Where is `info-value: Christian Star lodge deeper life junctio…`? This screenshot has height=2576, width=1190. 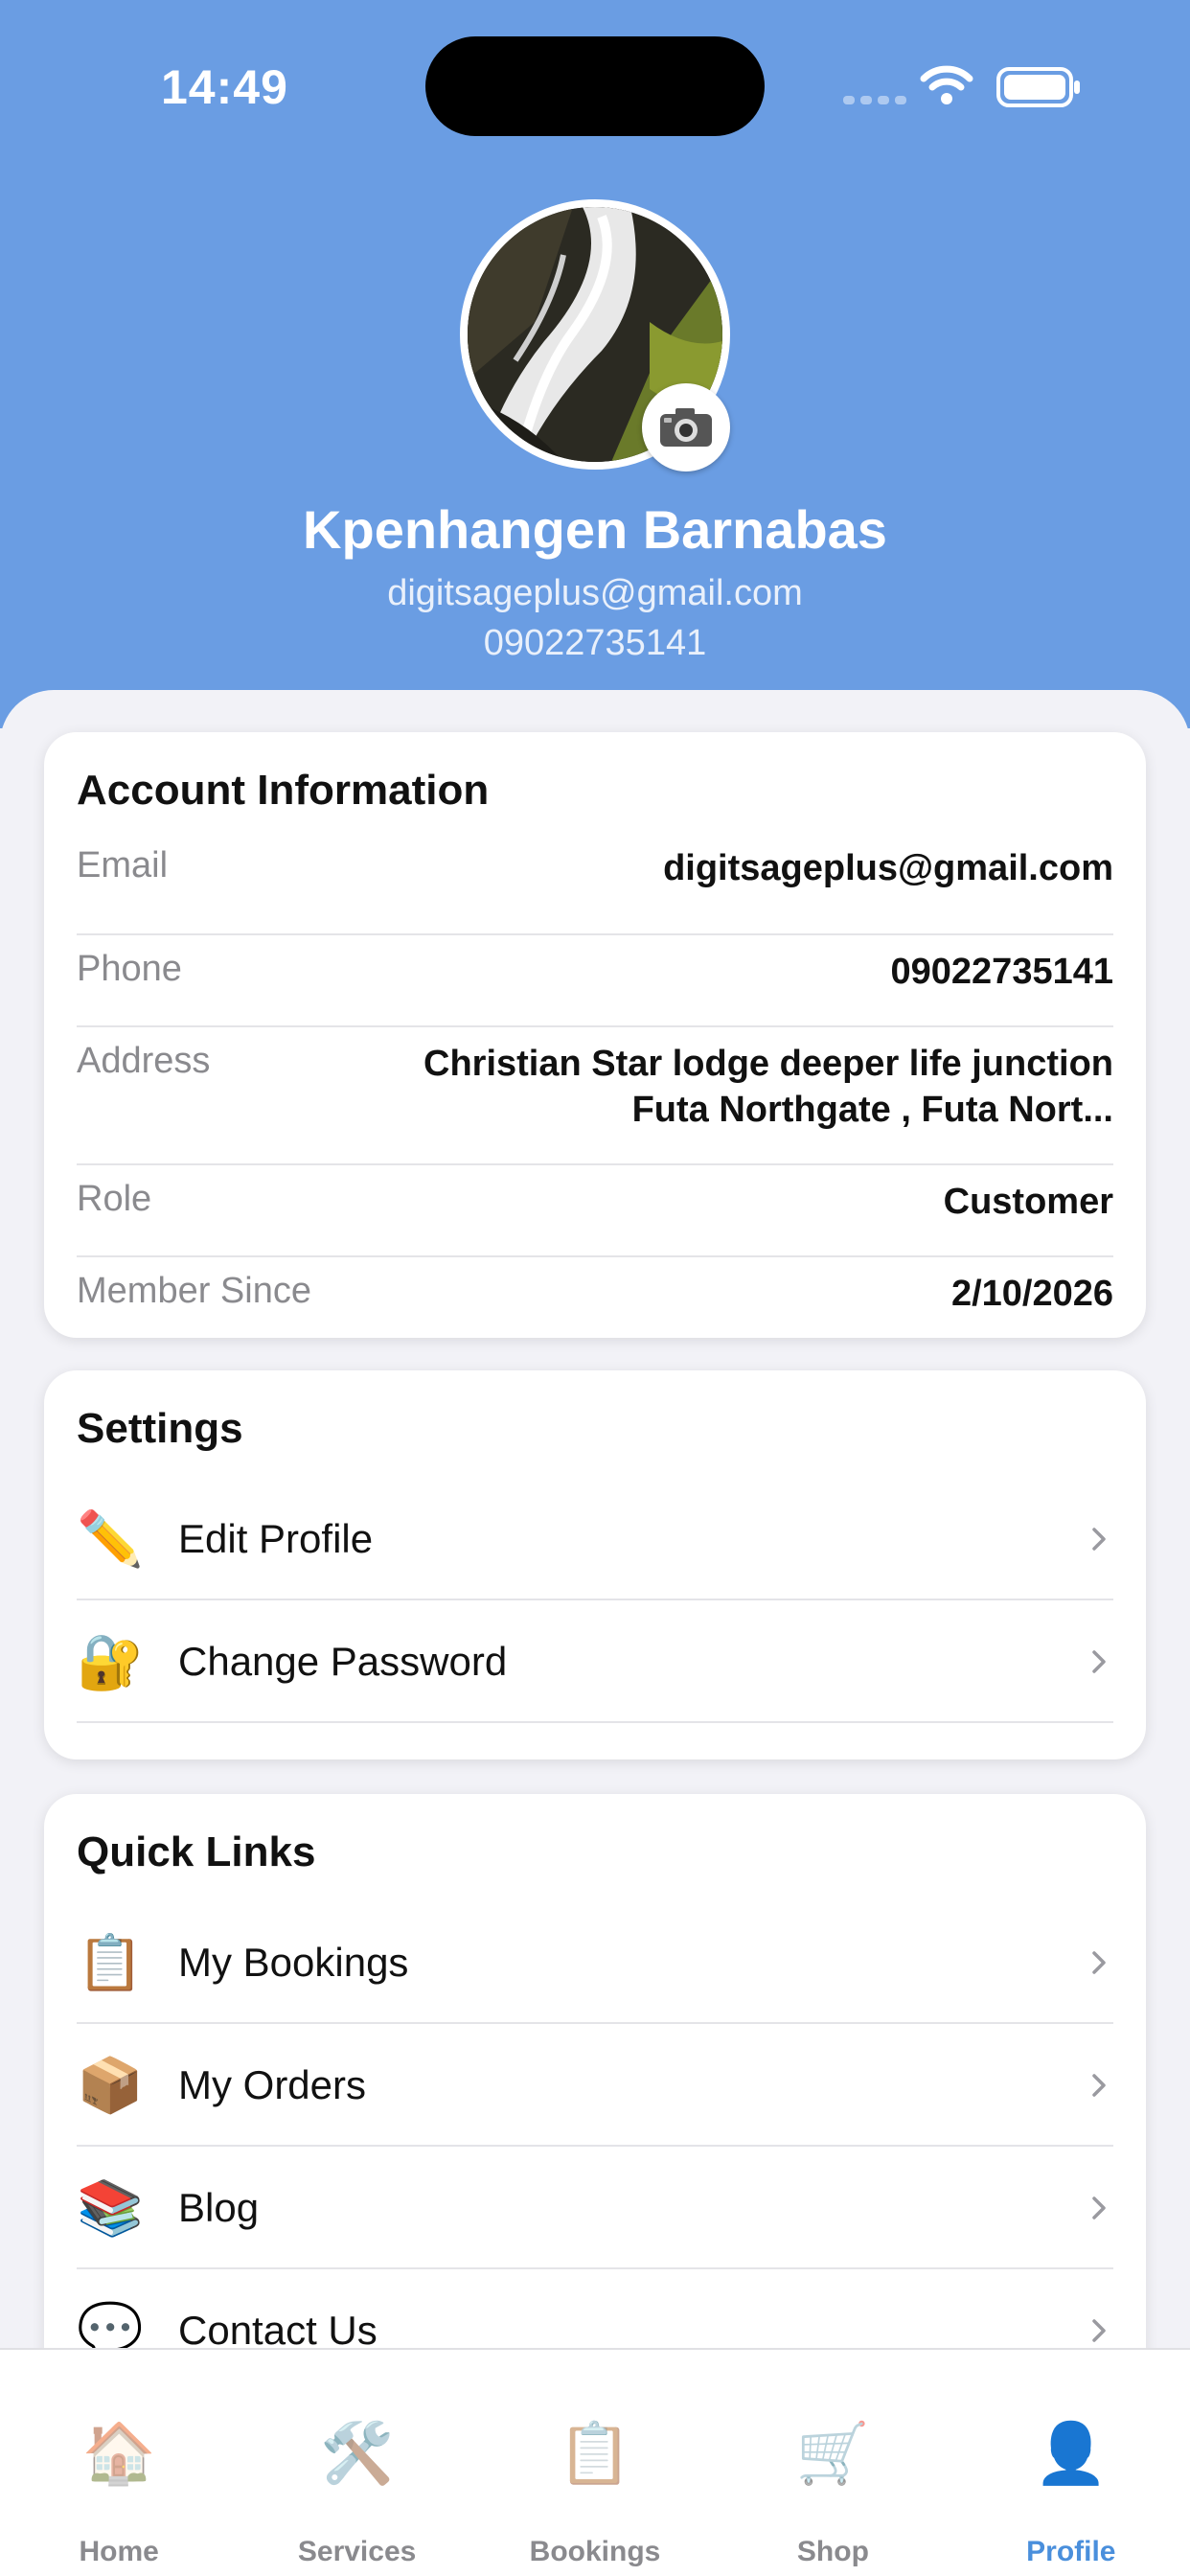 info-value: Christian Star lodge deeper life junctio… is located at coordinates (768, 1087).